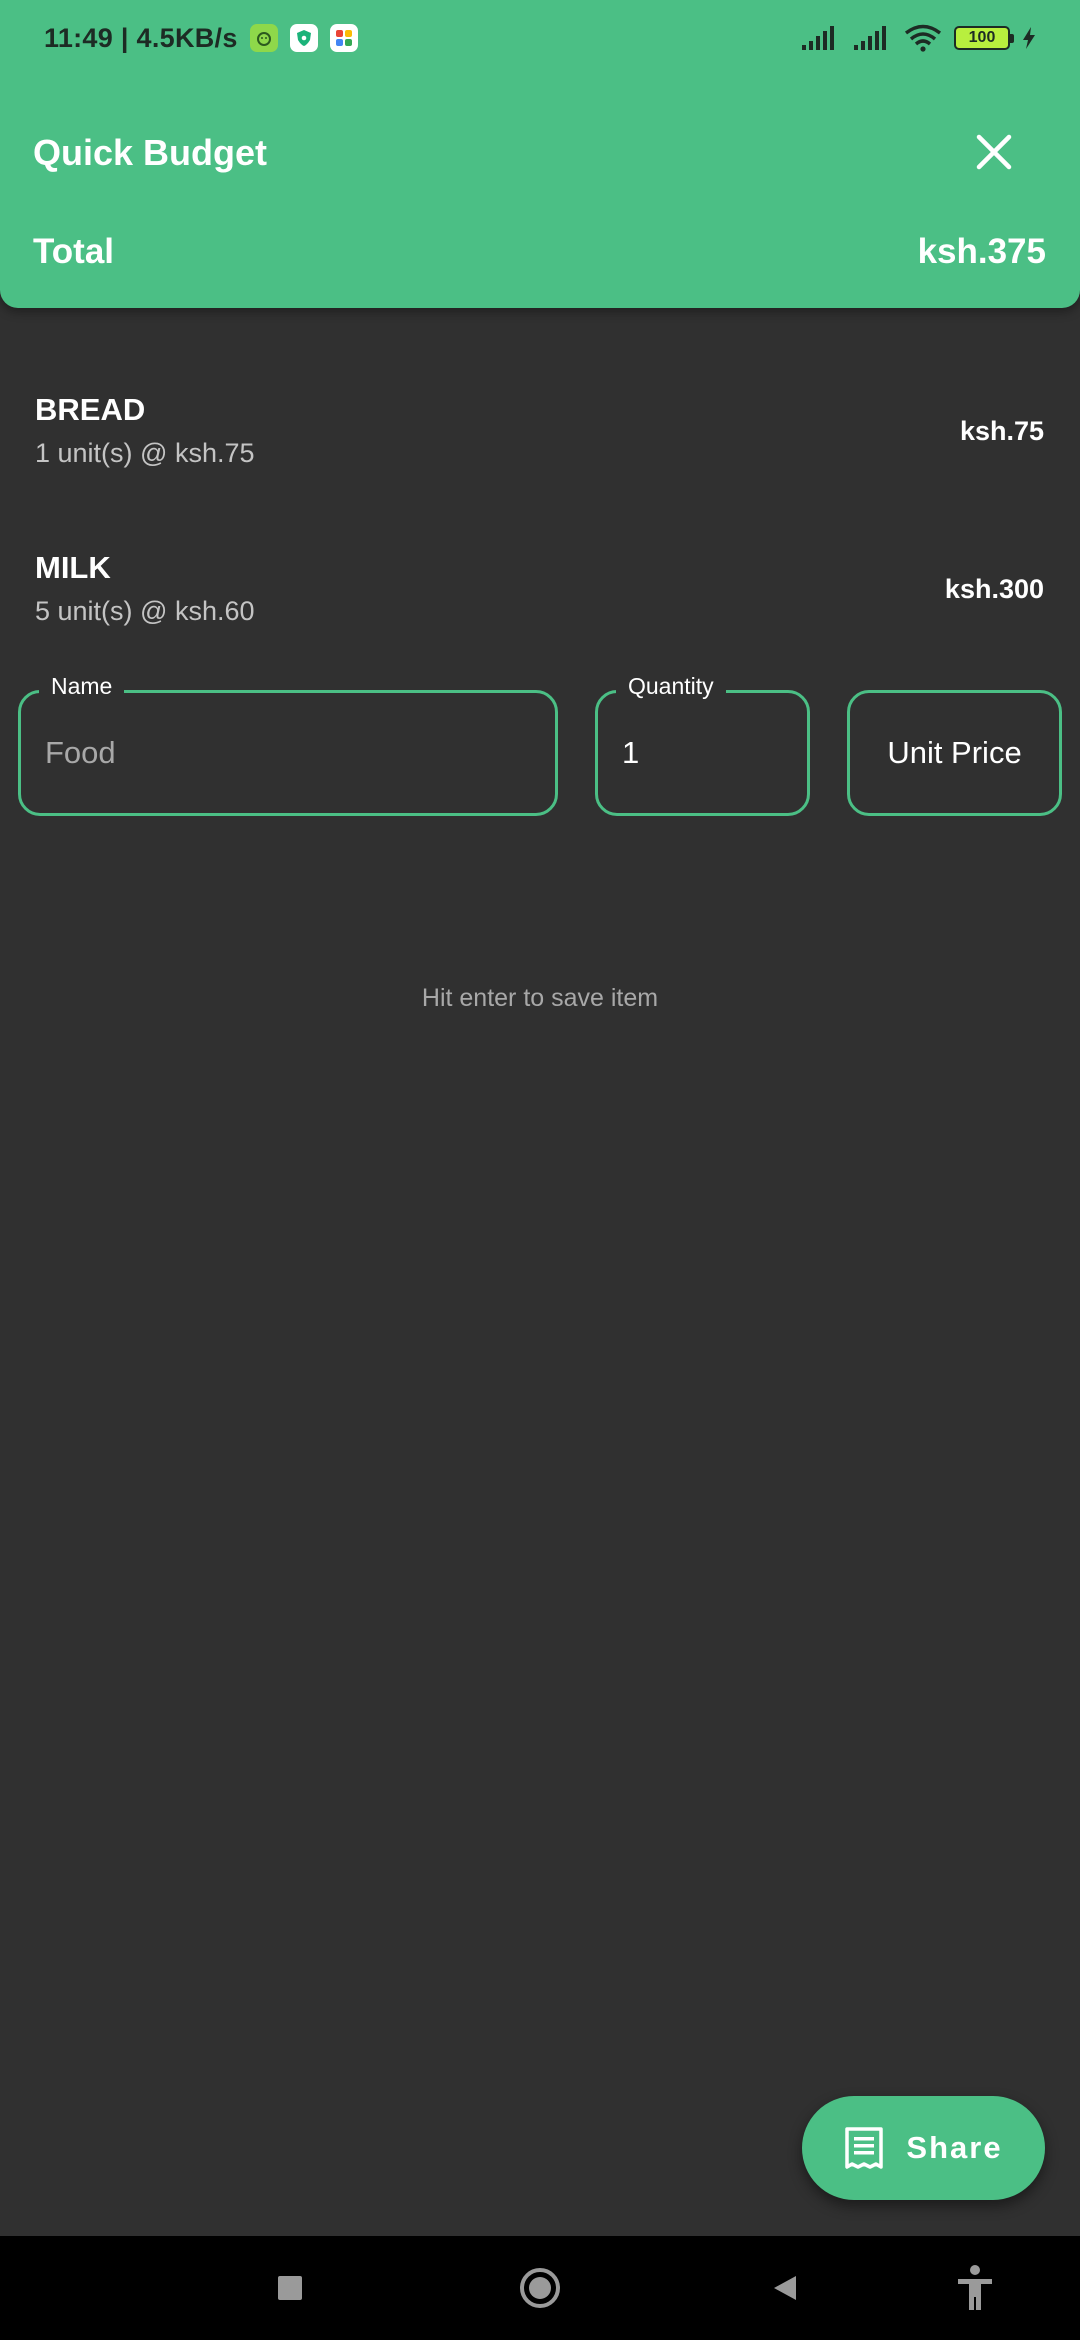 The height and width of the screenshot is (2340, 1080). Describe the element at coordinates (540, 38) in the screenshot. I see `status-bar: 11:49 | 4.5KB/s 100` at that location.